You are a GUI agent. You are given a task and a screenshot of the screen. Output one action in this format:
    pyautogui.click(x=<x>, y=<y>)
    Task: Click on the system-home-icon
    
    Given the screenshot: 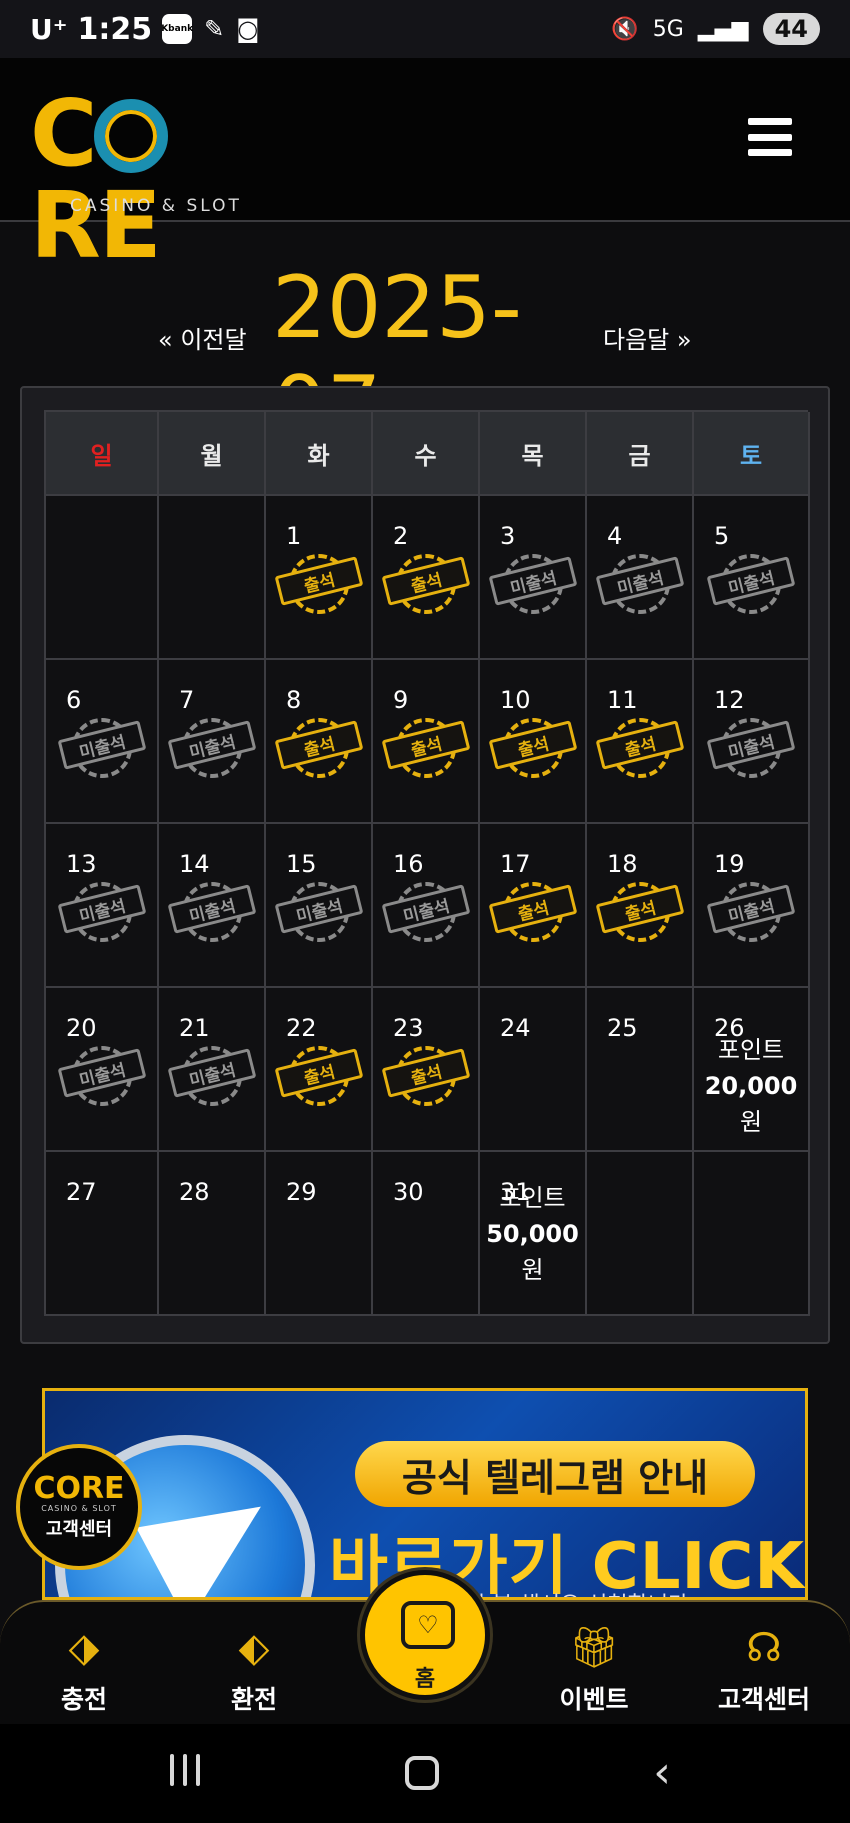 What is the action you would take?
    pyautogui.click(x=422, y=1774)
    